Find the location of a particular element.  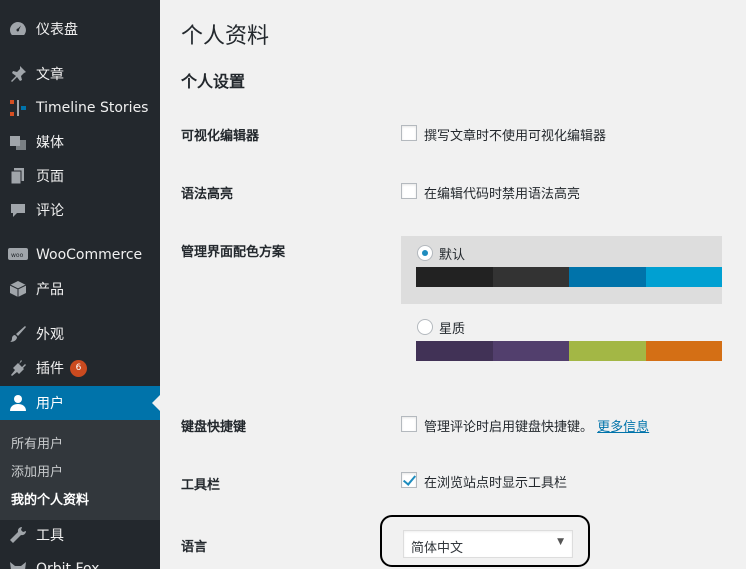

sidebar-item-label: 媒体 is located at coordinates (50, 143).